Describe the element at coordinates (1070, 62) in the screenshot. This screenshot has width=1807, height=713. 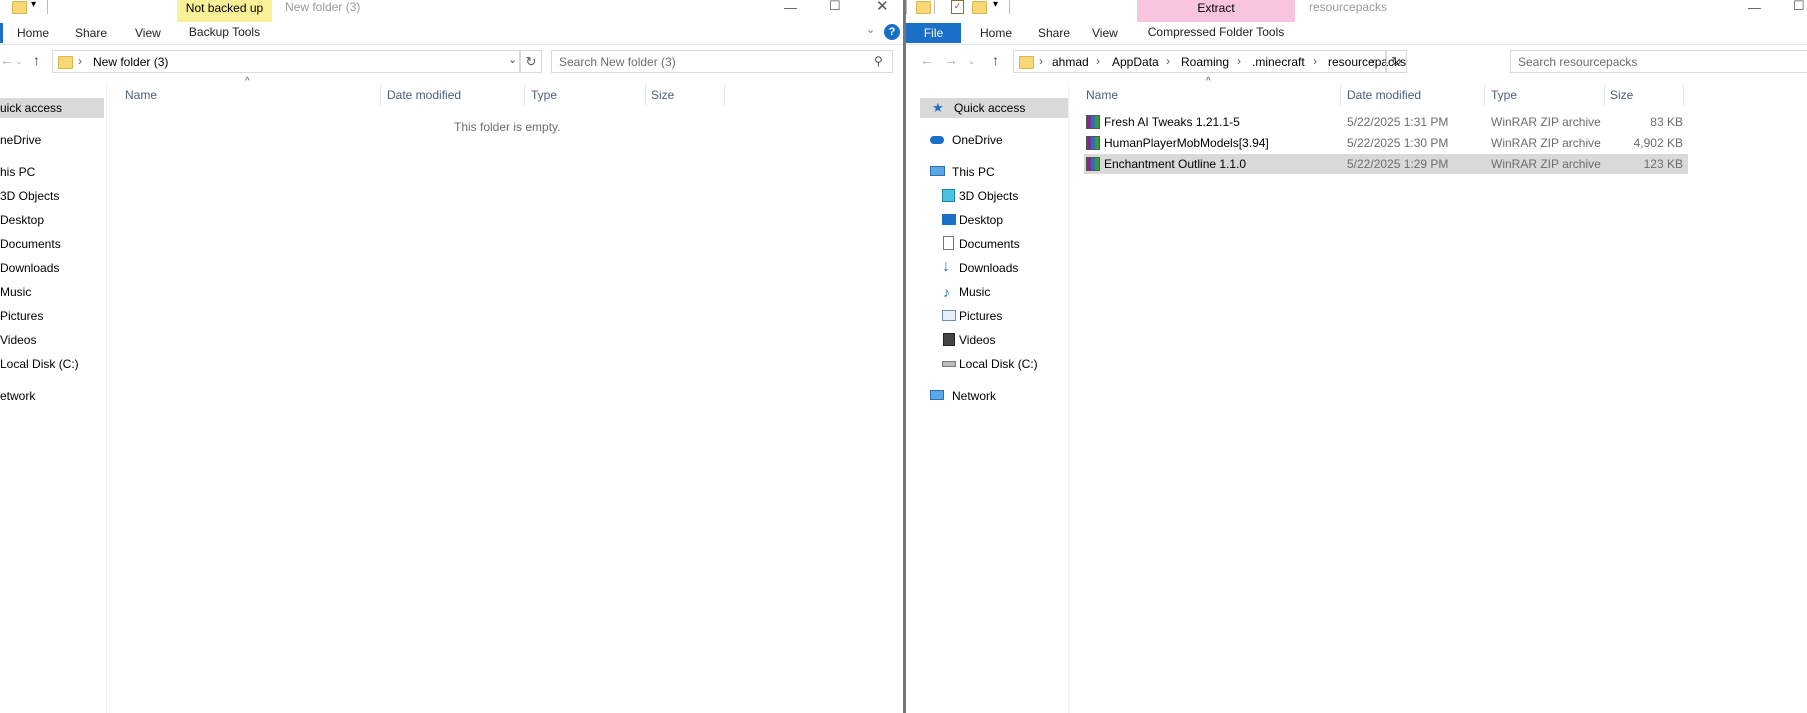
I see `breadcrumb-ahmad: ahmad` at that location.